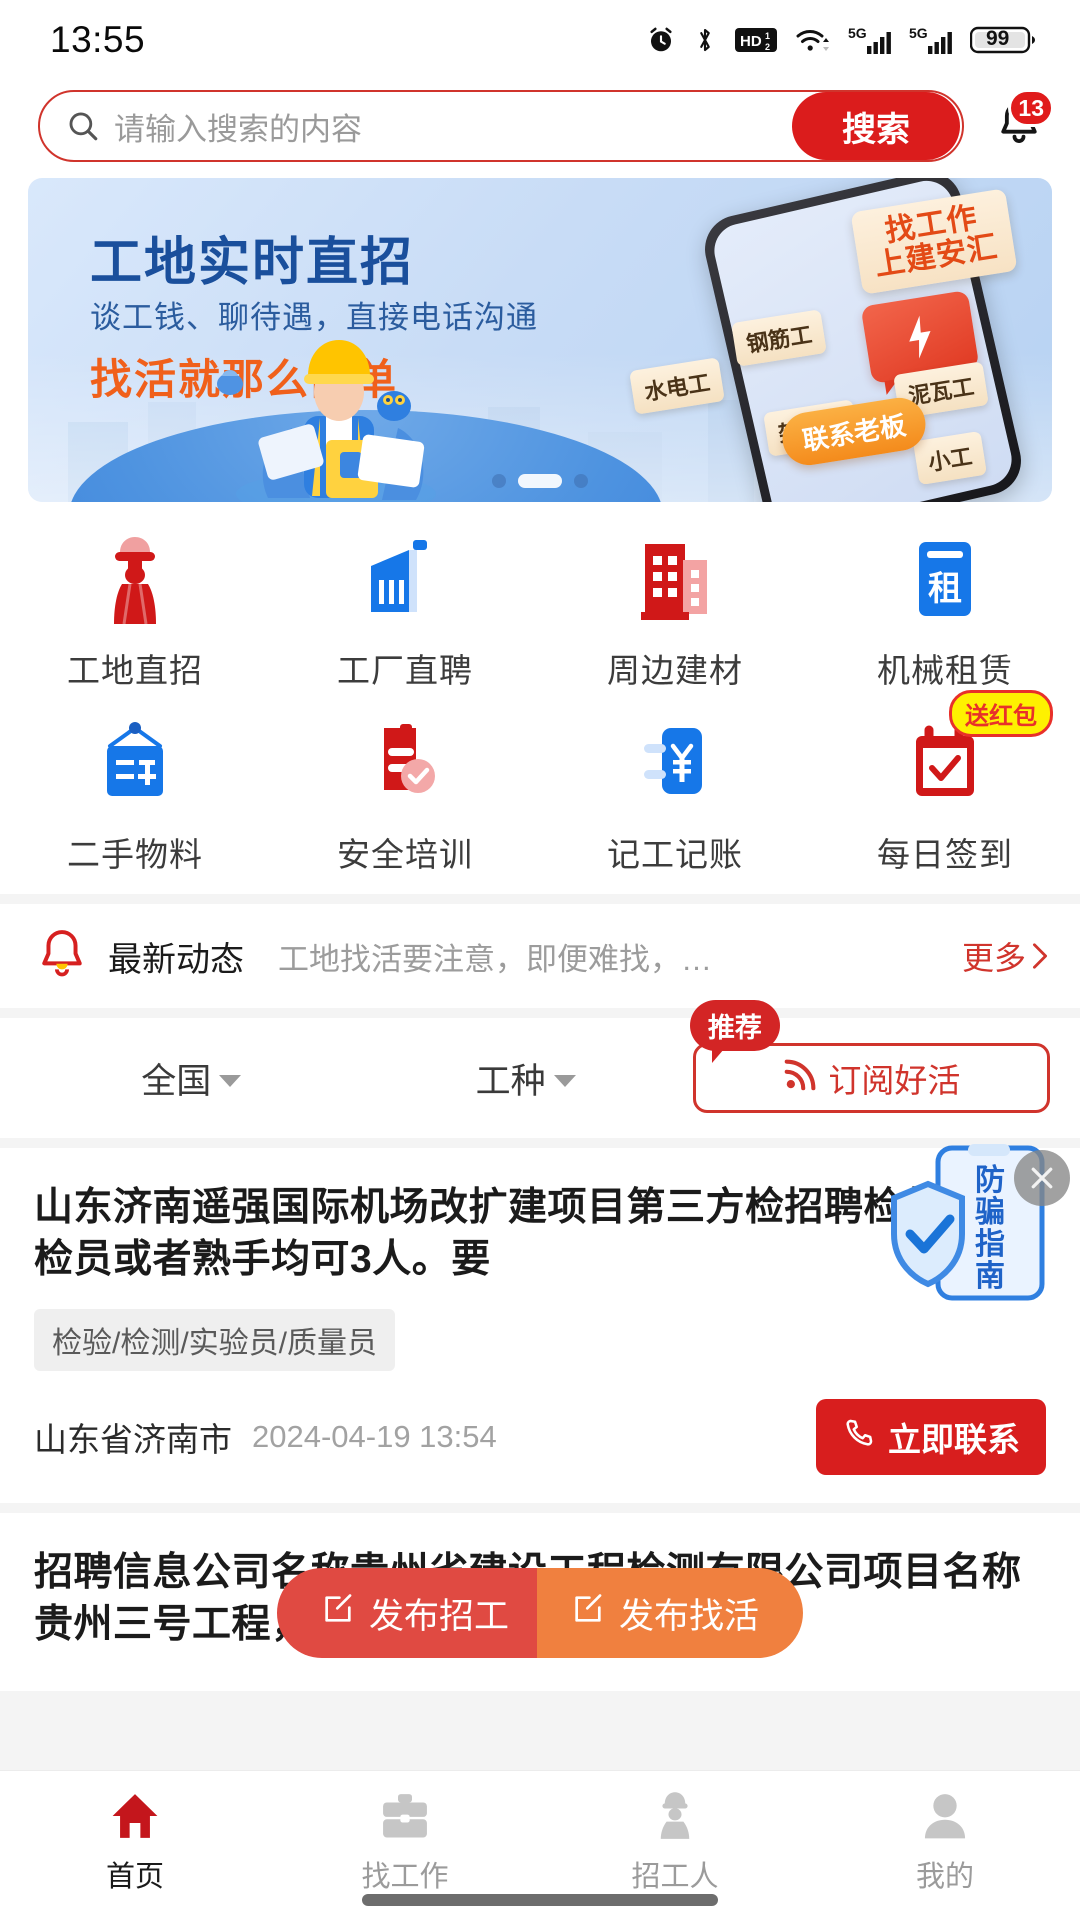  I want to click on person-icon, so click(945, 1816).